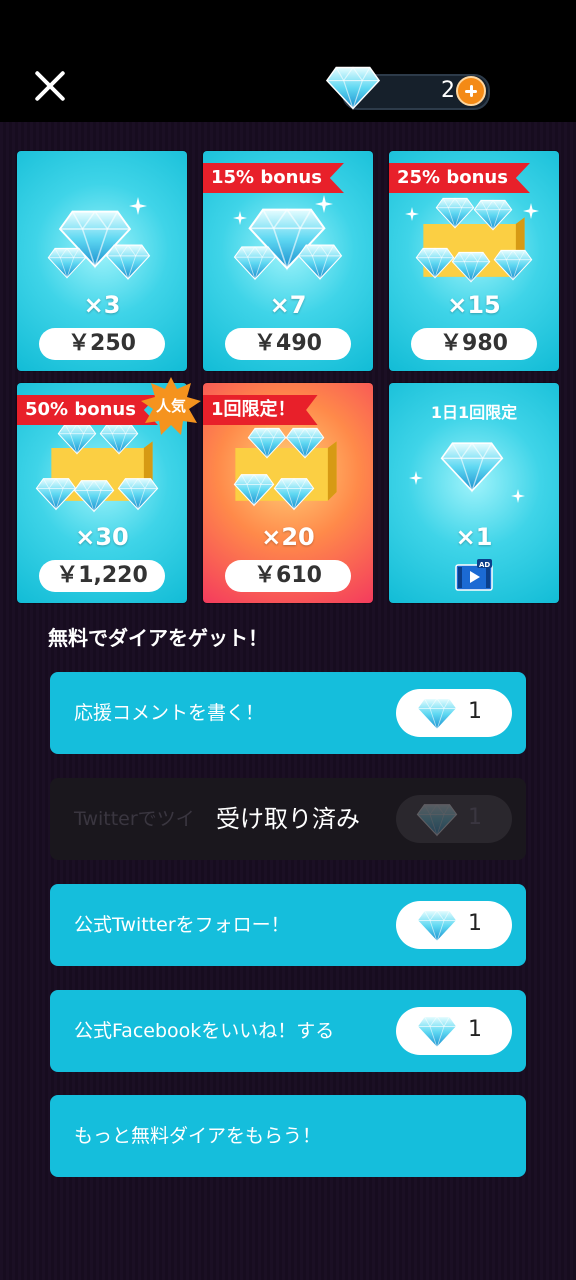 The image size is (576, 1280). What do you see at coordinates (474, 575) in the screenshot?
I see `video-ad-icon: AD` at bounding box center [474, 575].